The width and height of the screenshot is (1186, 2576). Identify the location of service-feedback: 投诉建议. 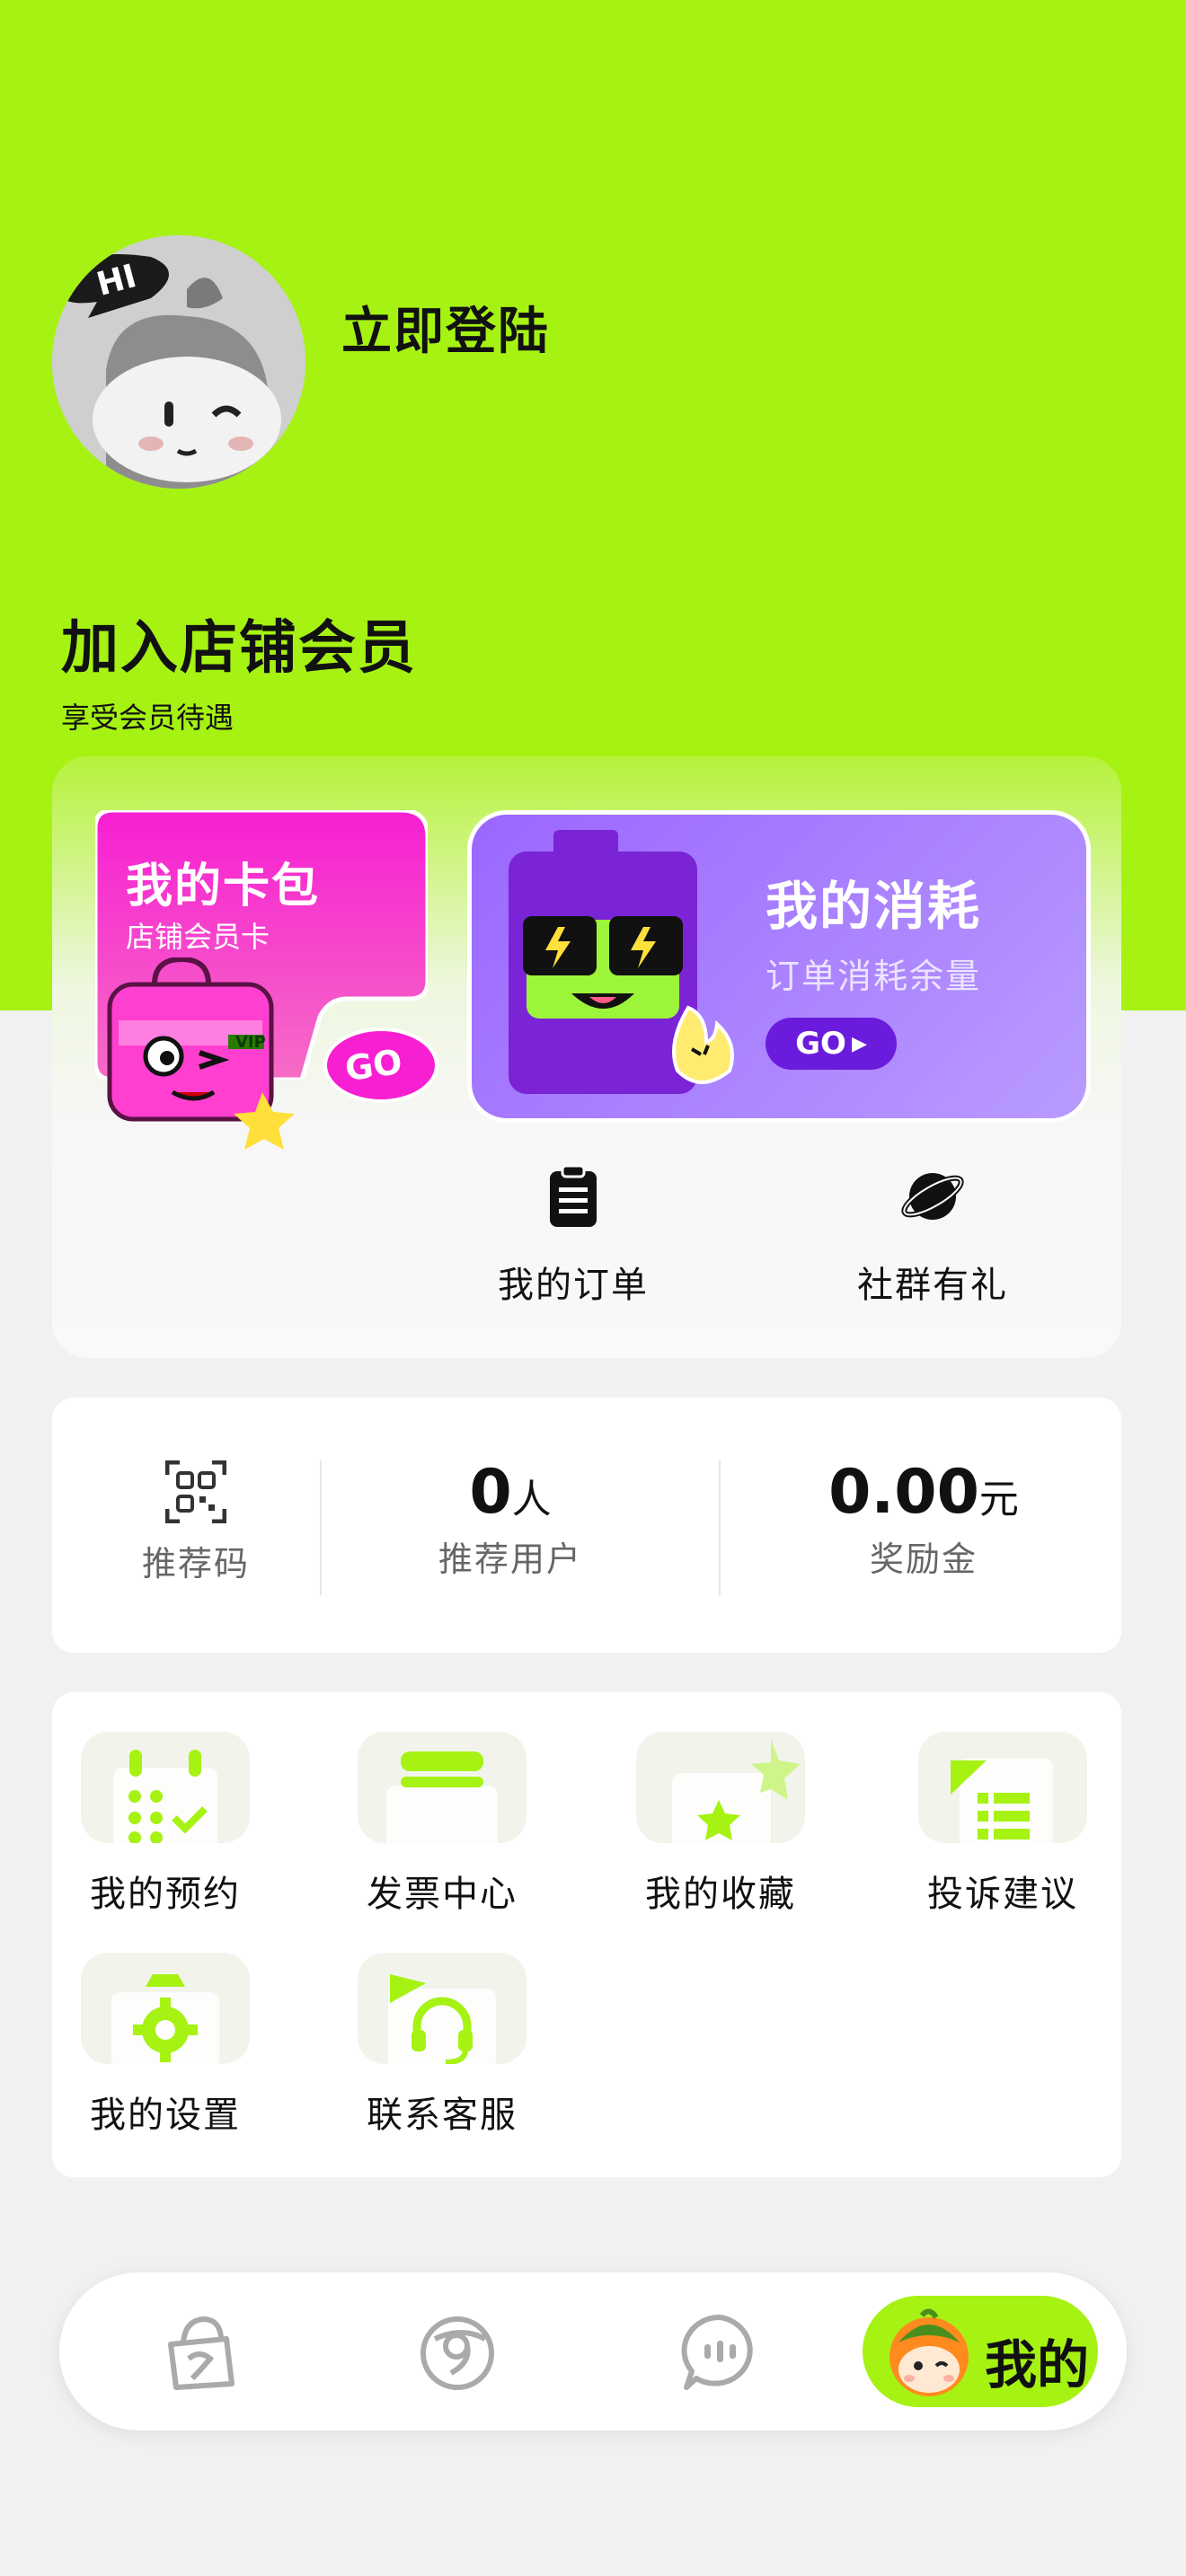
(1003, 1824).